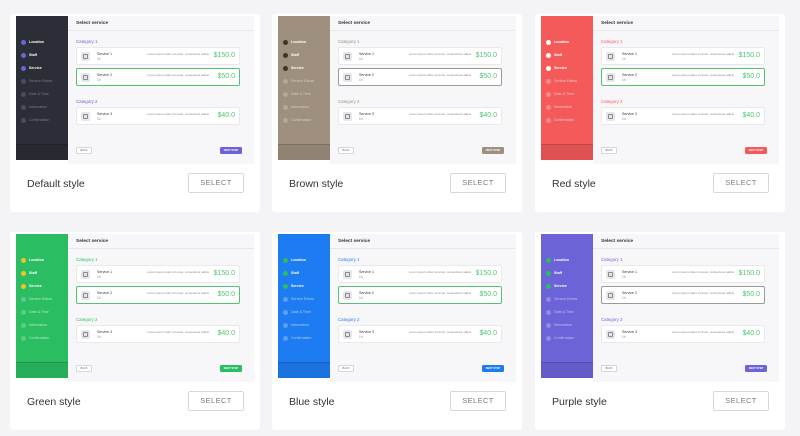 This screenshot has width=800, height=436. What do you see at coordinates (56, 184) in the screenshot?
I see `style-name: Default style` at bounding box center [56, 184].